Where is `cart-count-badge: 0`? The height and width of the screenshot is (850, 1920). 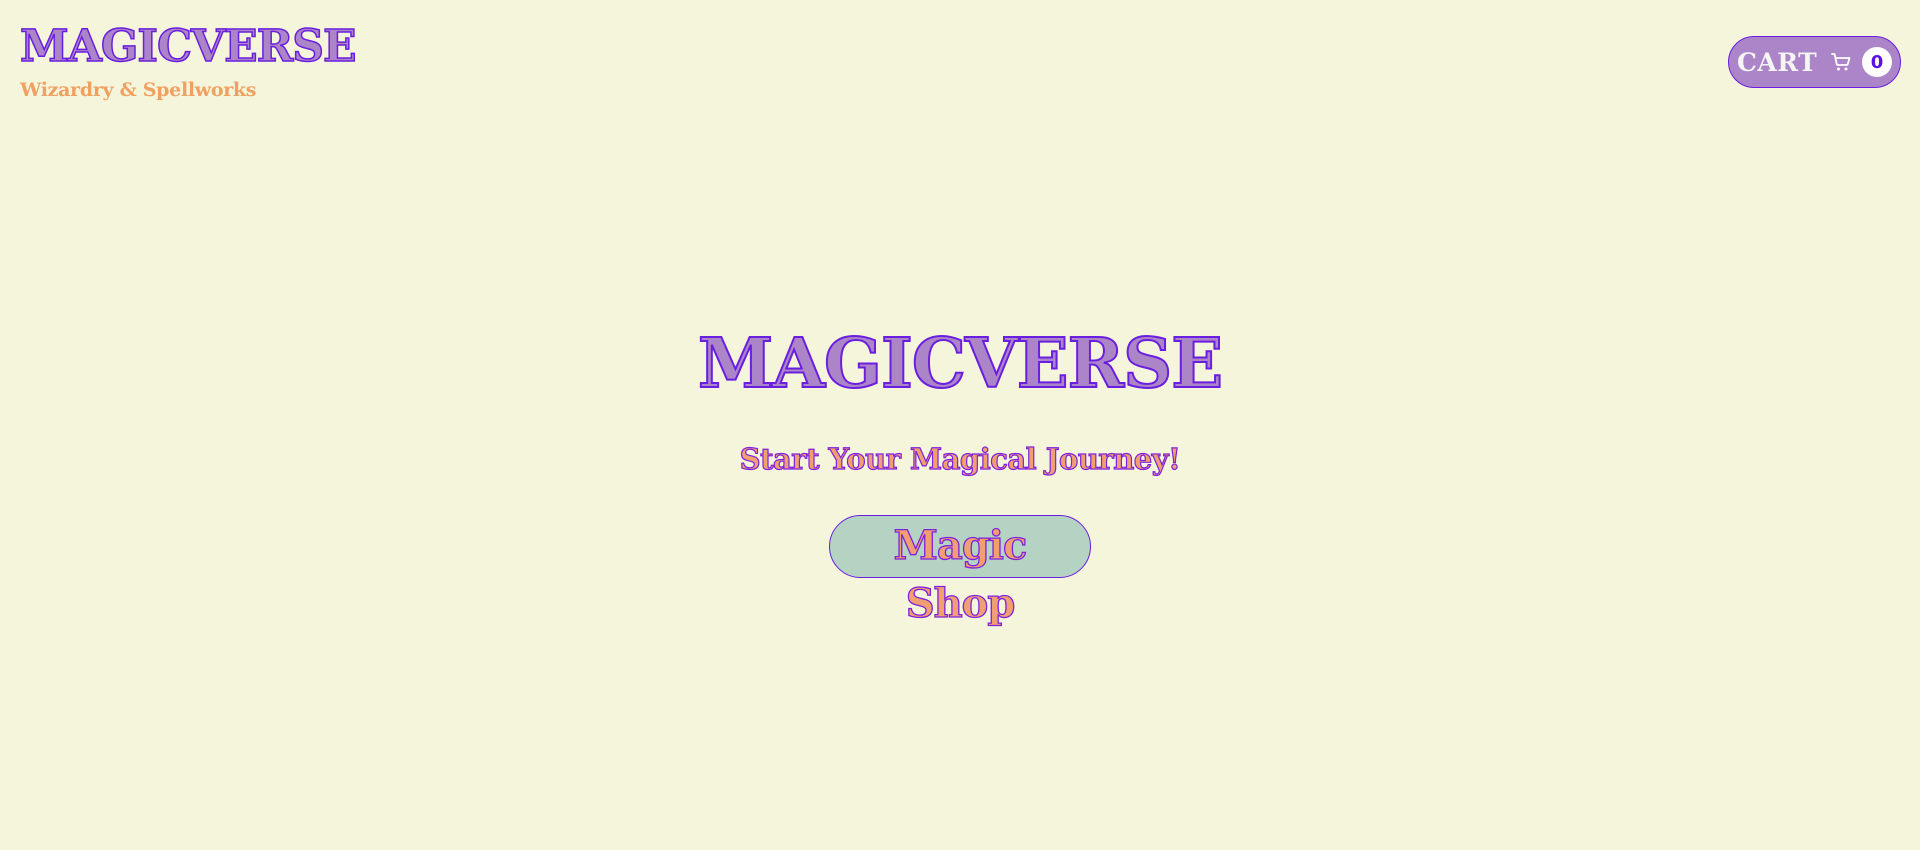 cart-count-badge: 0 is located at coordinates (1877, 62).